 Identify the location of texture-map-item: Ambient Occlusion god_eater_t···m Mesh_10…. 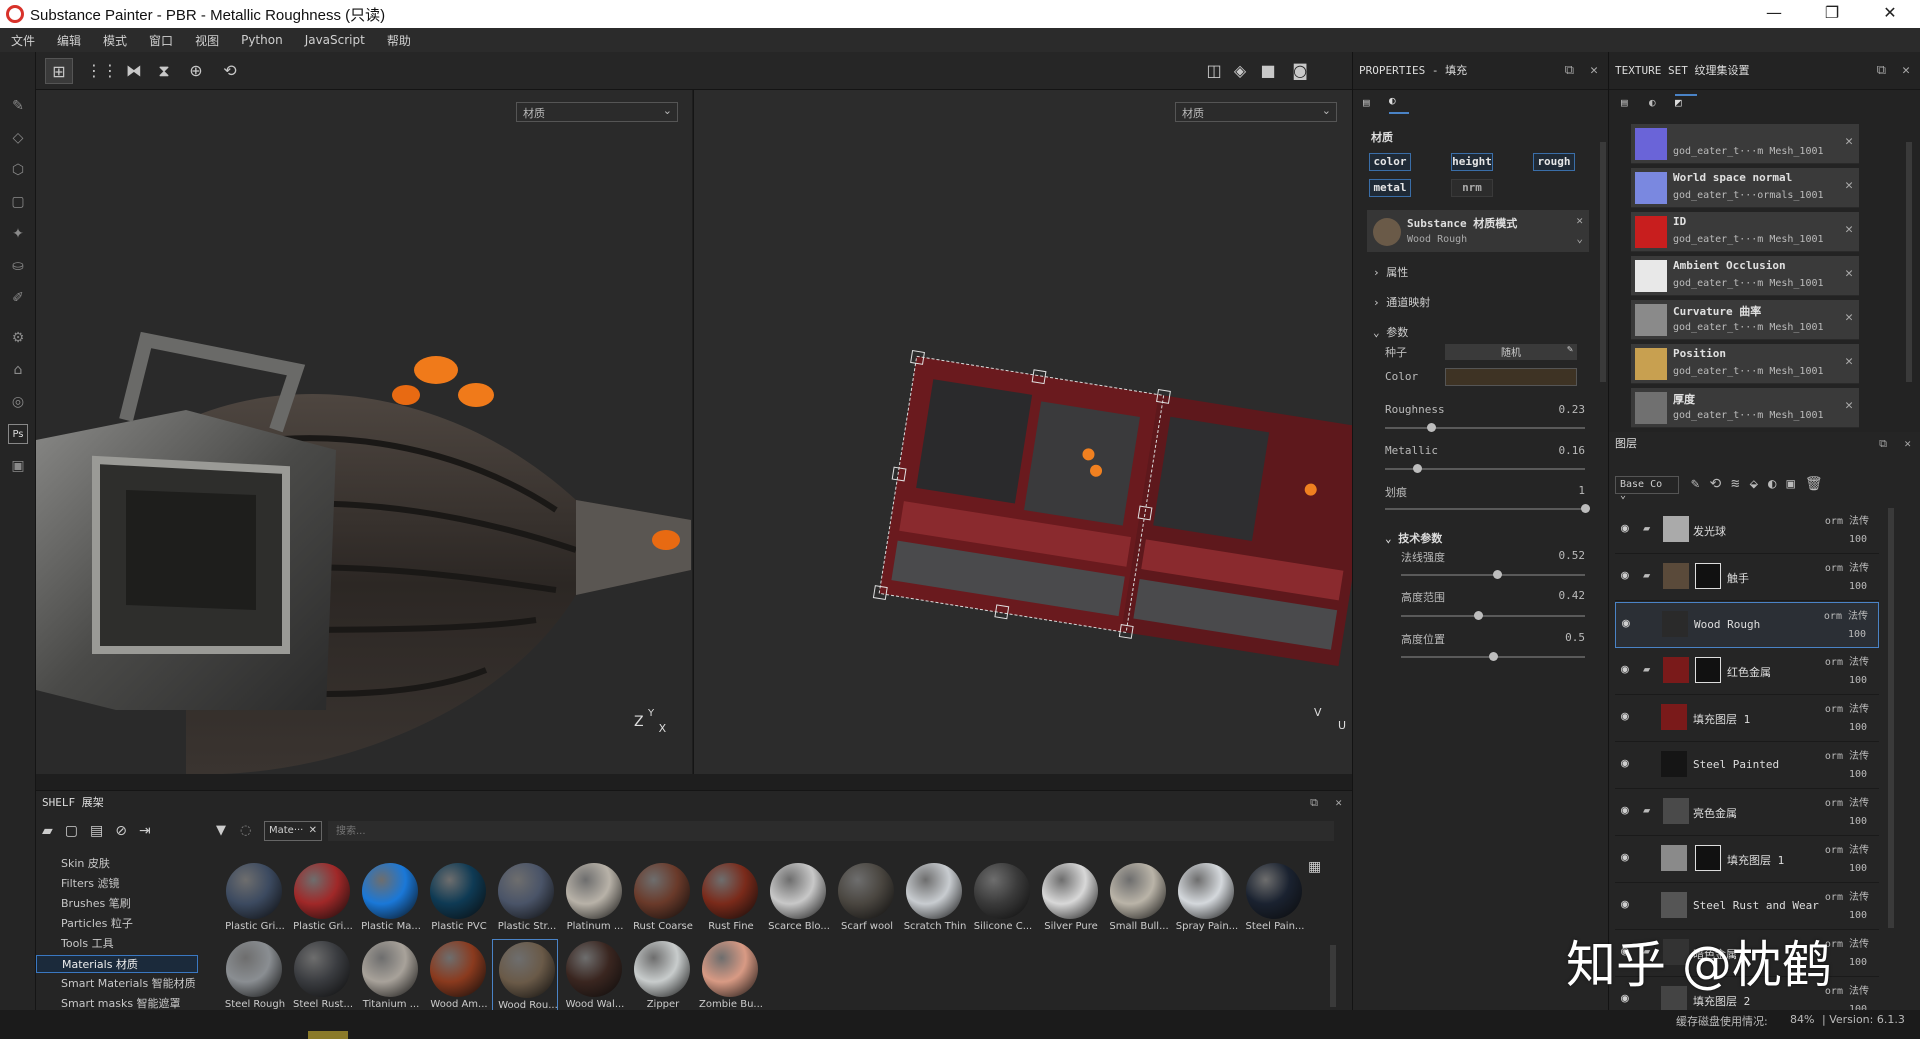
(1745, 276).